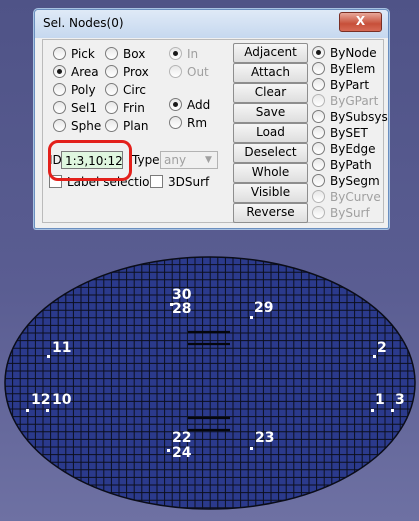 The height and width of the screenshot is (521, 419). I want to click on radio-bysubsys: BySubsys, so click(350, 117).